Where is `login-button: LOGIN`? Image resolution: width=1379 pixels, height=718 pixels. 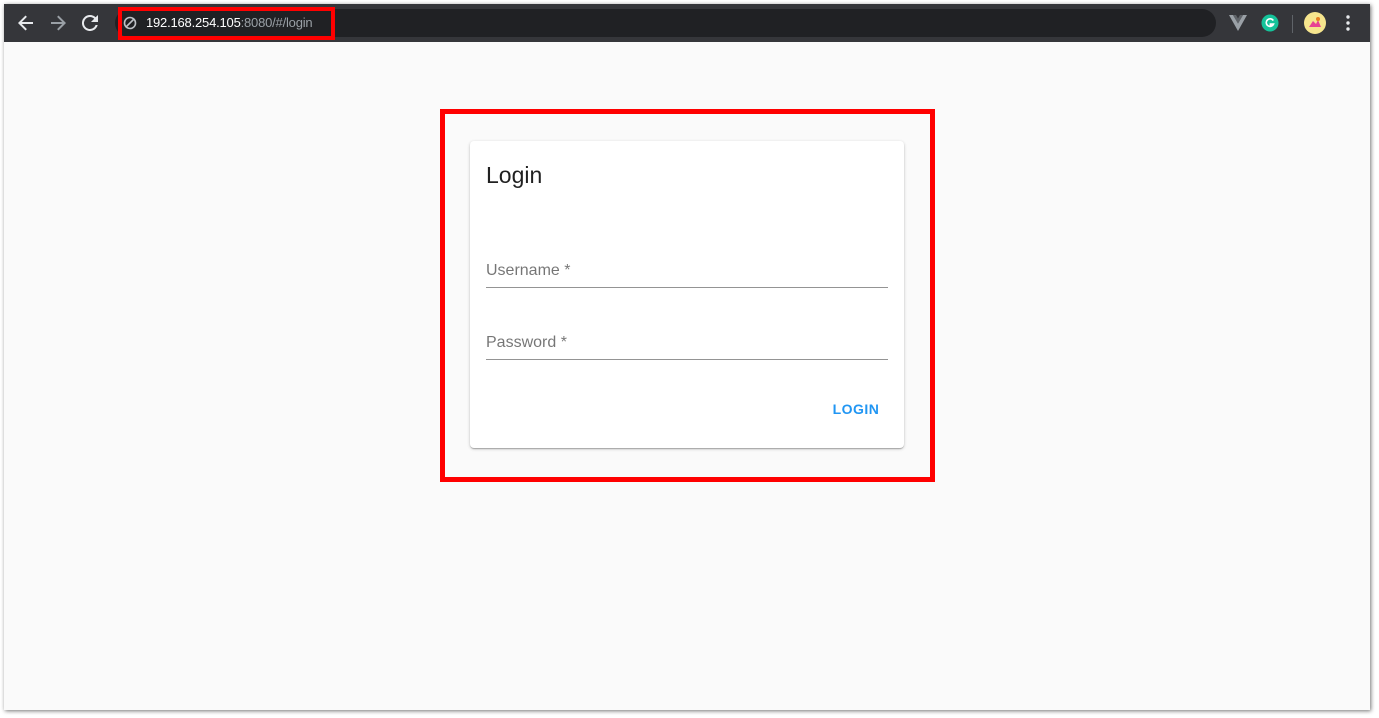
login-button: LOGIN is located at coordinates (856, 409).